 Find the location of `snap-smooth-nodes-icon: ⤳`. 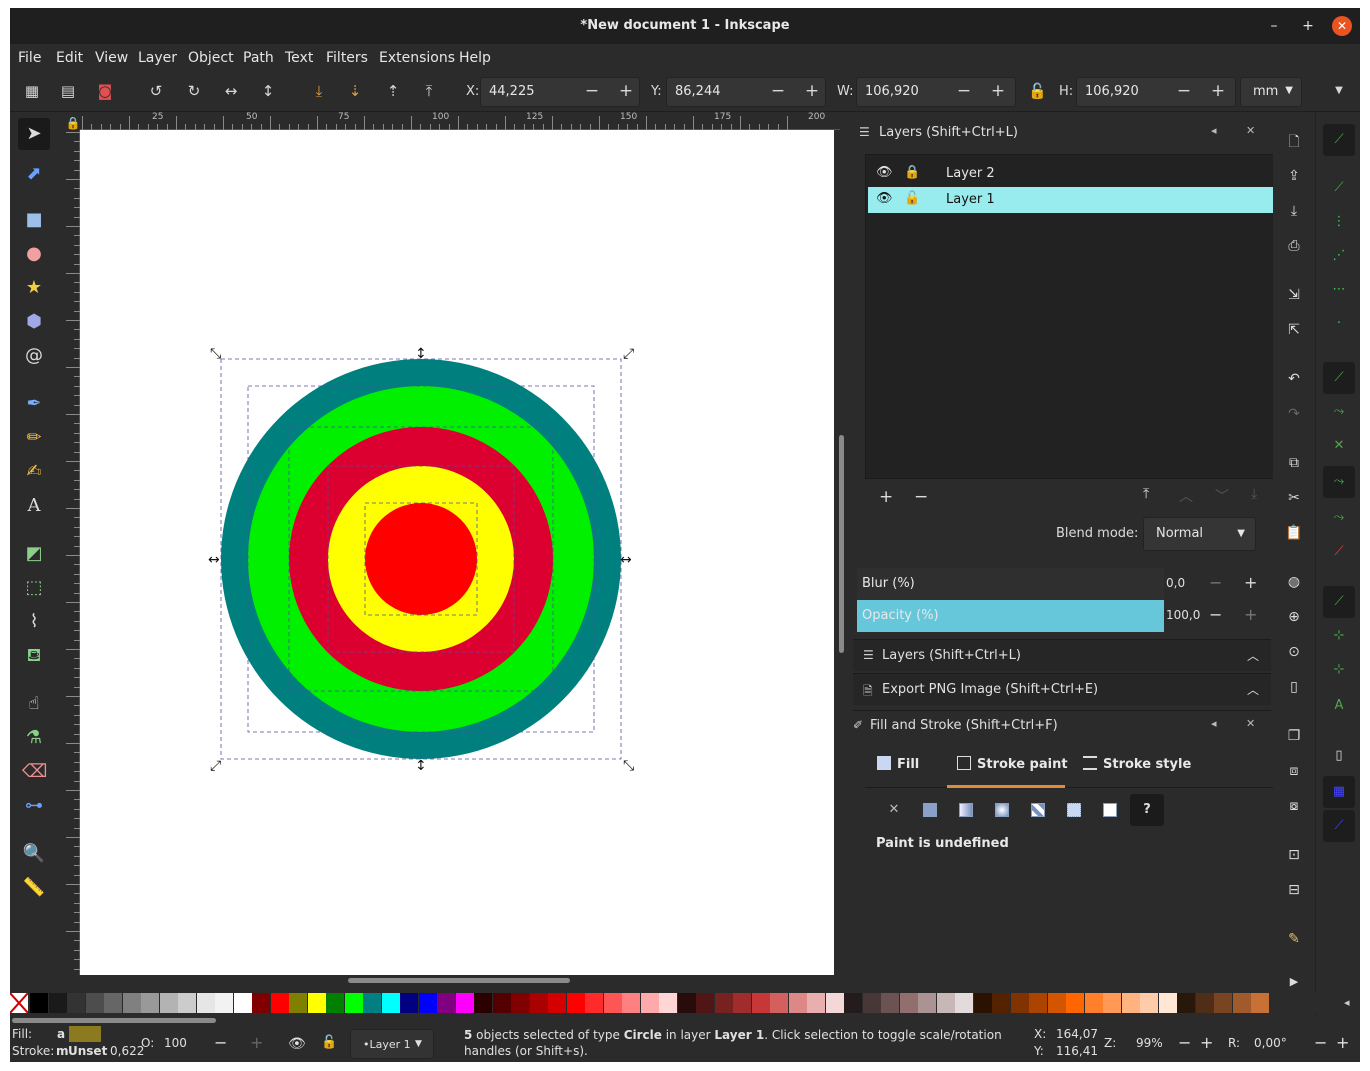

snap-smooth-nodes-icon: ⤳ is located at coordinates (1339, 518).